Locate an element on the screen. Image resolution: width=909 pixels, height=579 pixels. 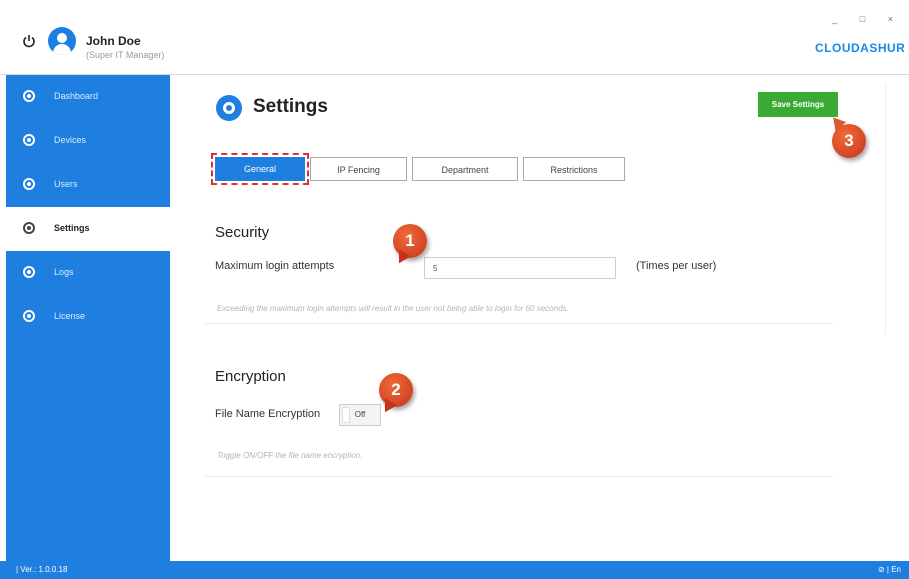
window-controls: _ □ × is located at coordinates (867, 19).